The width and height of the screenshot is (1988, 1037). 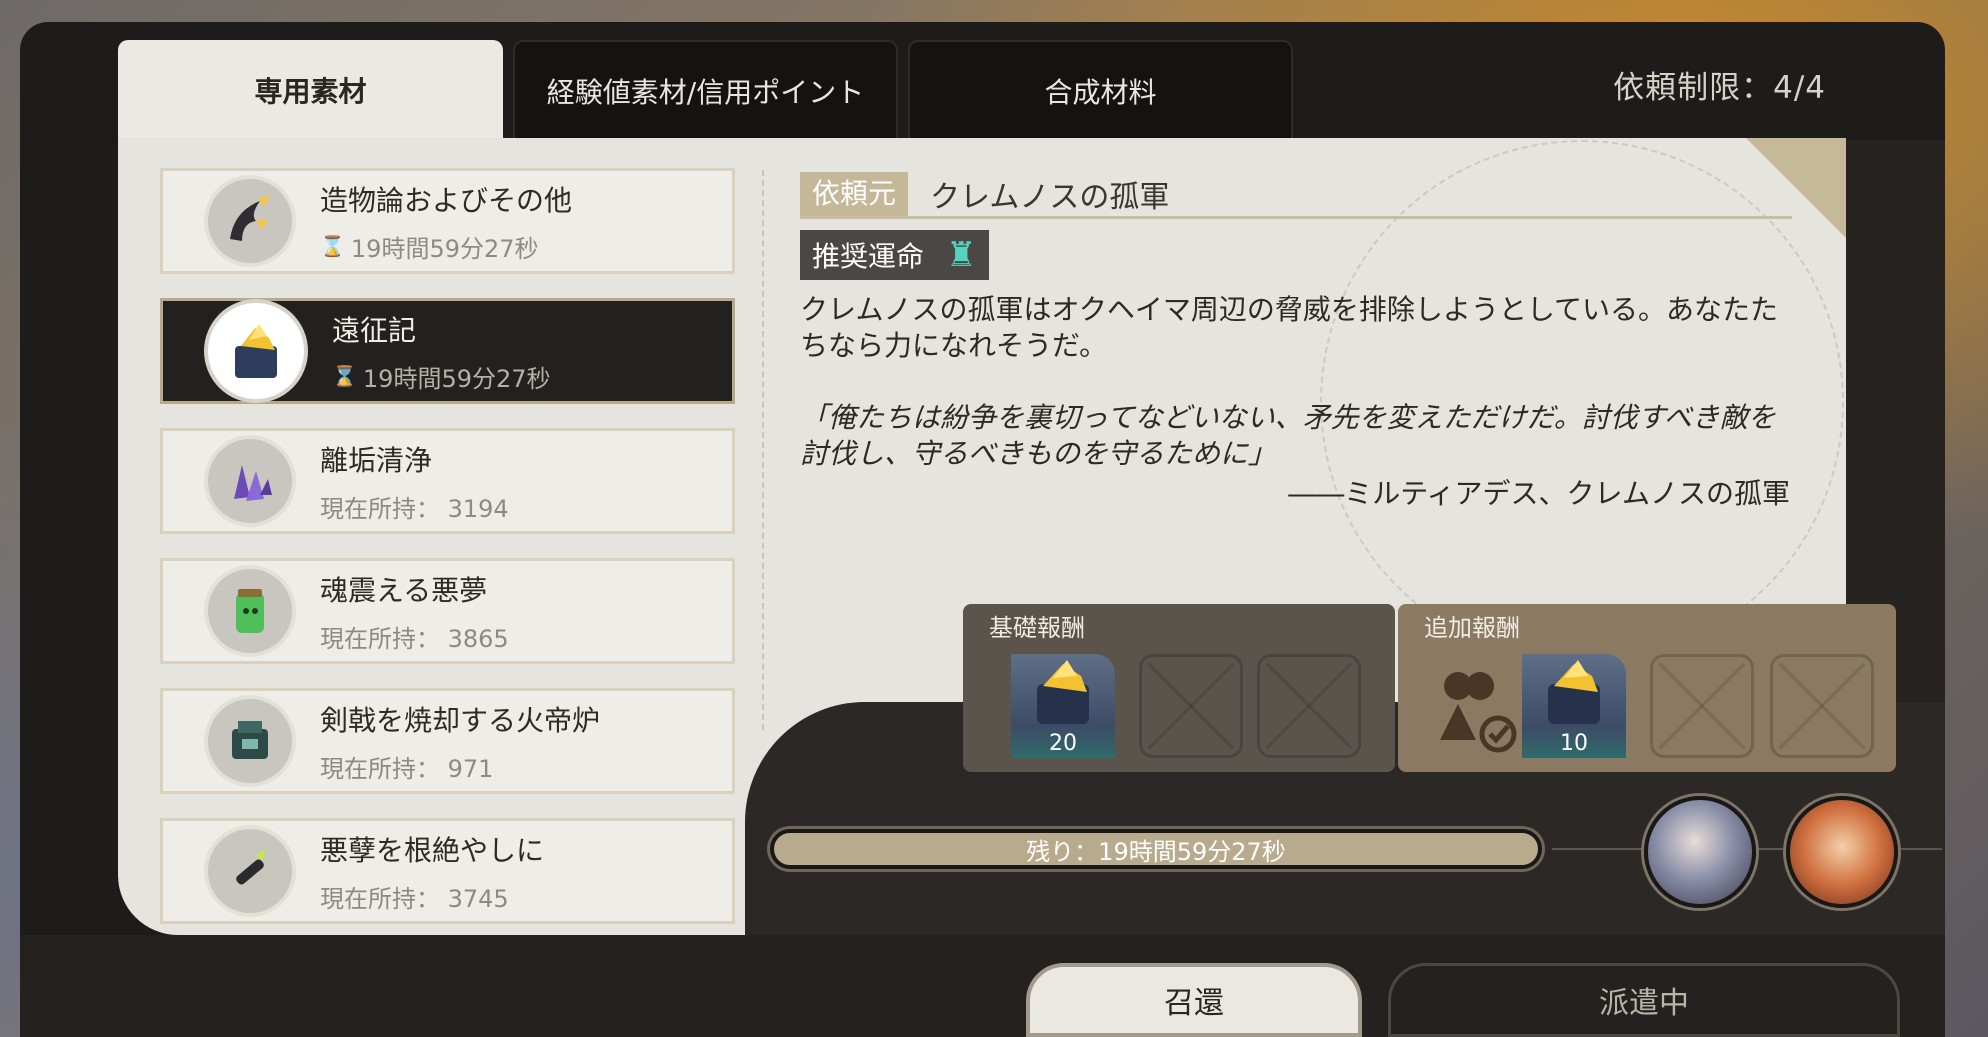 What do you see at coordinates (1700, 852) in the screenshot?
I see `silver-haired-character-avatar` at bounding box center [1700, 852].